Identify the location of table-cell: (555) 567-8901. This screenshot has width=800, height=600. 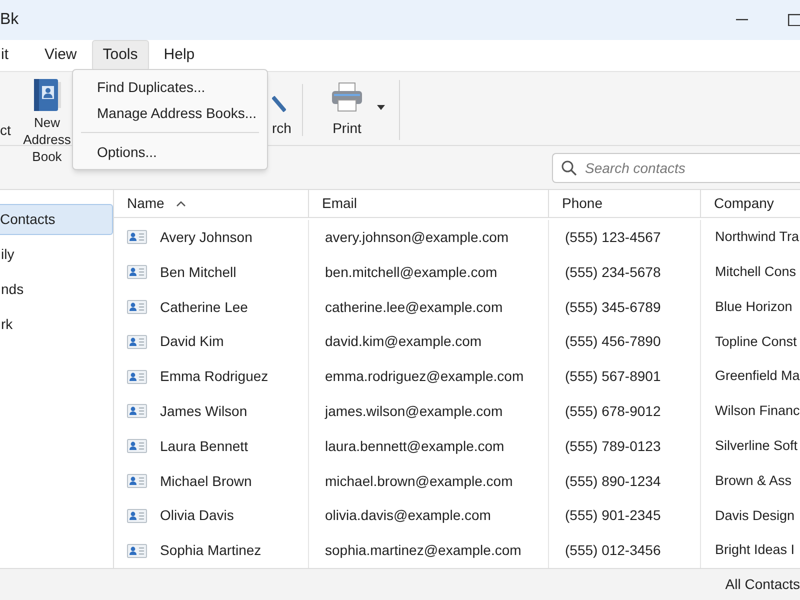
(625, 376).